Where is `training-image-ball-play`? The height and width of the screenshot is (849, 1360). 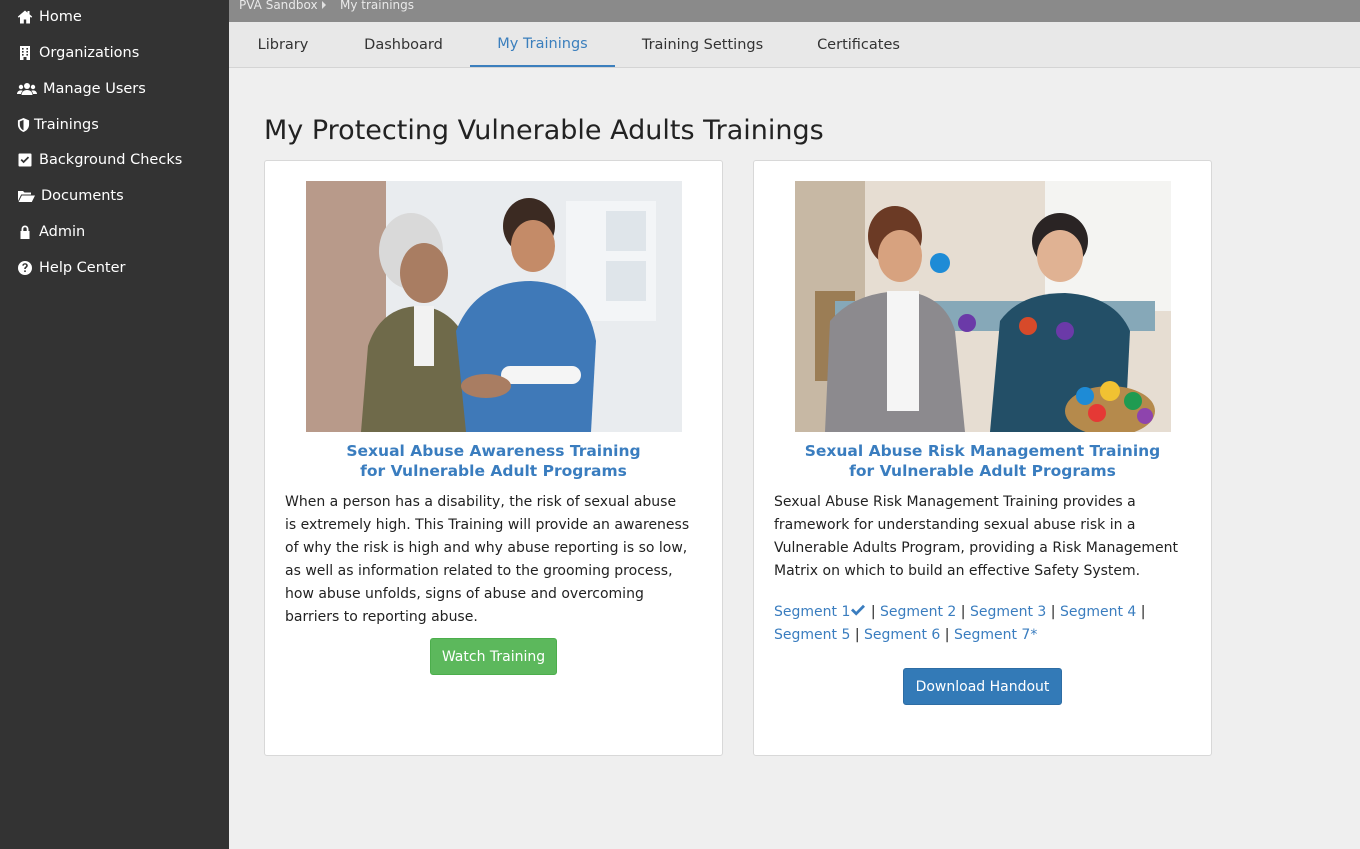
training-image-ball-play is located at coordinates (983, 306).